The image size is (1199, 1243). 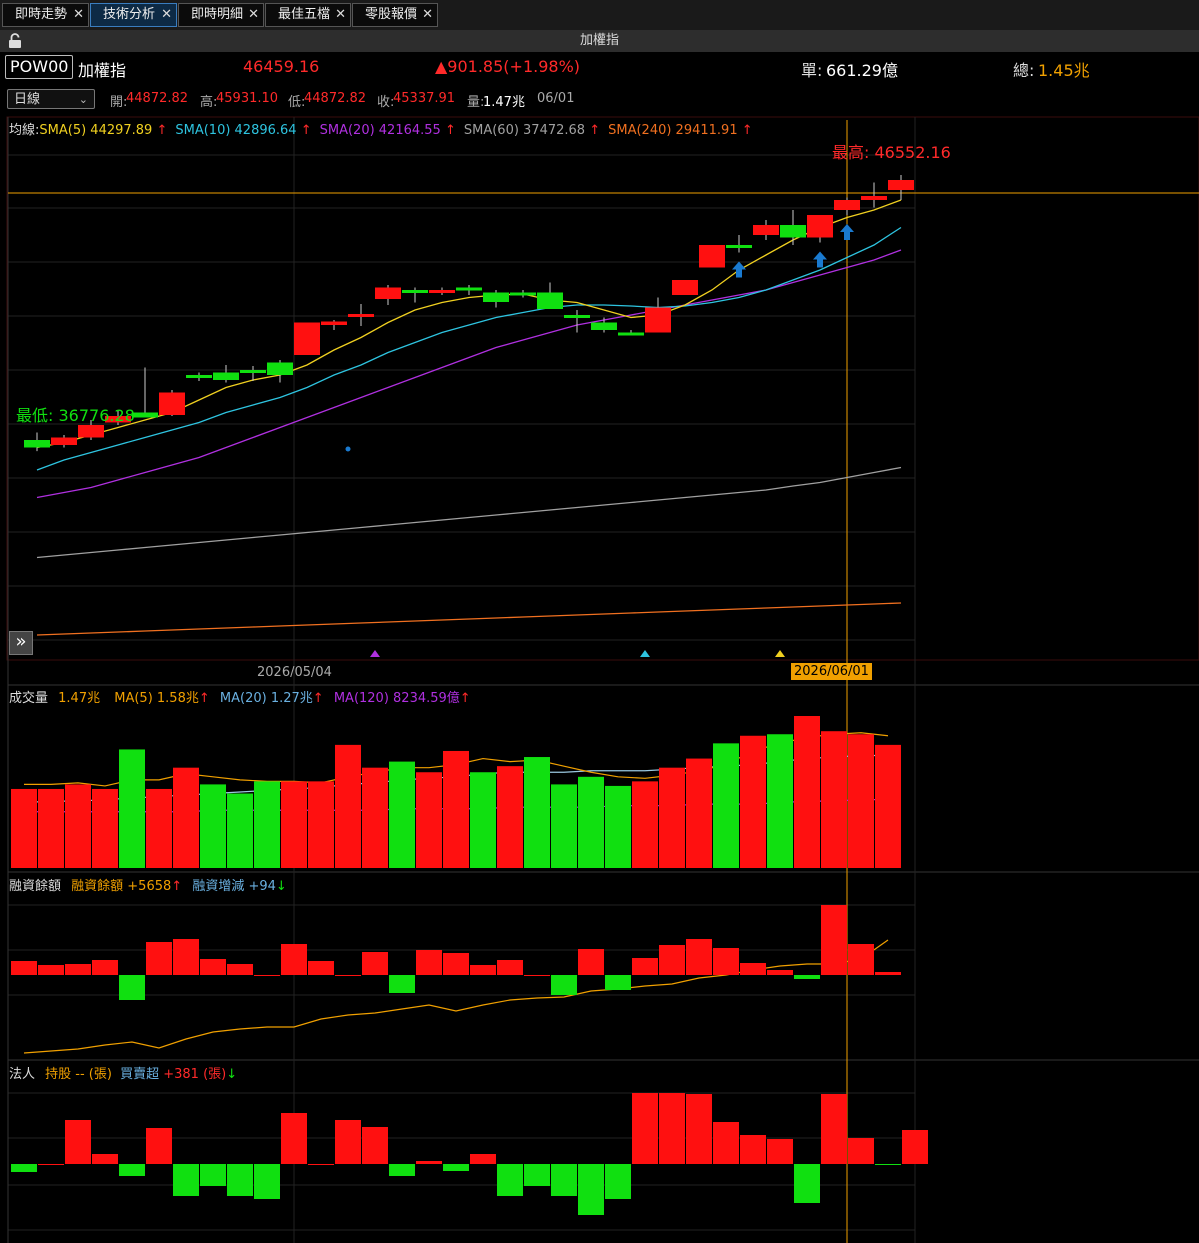 What do you see at coordinates (1064, 70) in the screenshot?
I see `total-value: 1.45兆` at bounding box center [1064, 70].